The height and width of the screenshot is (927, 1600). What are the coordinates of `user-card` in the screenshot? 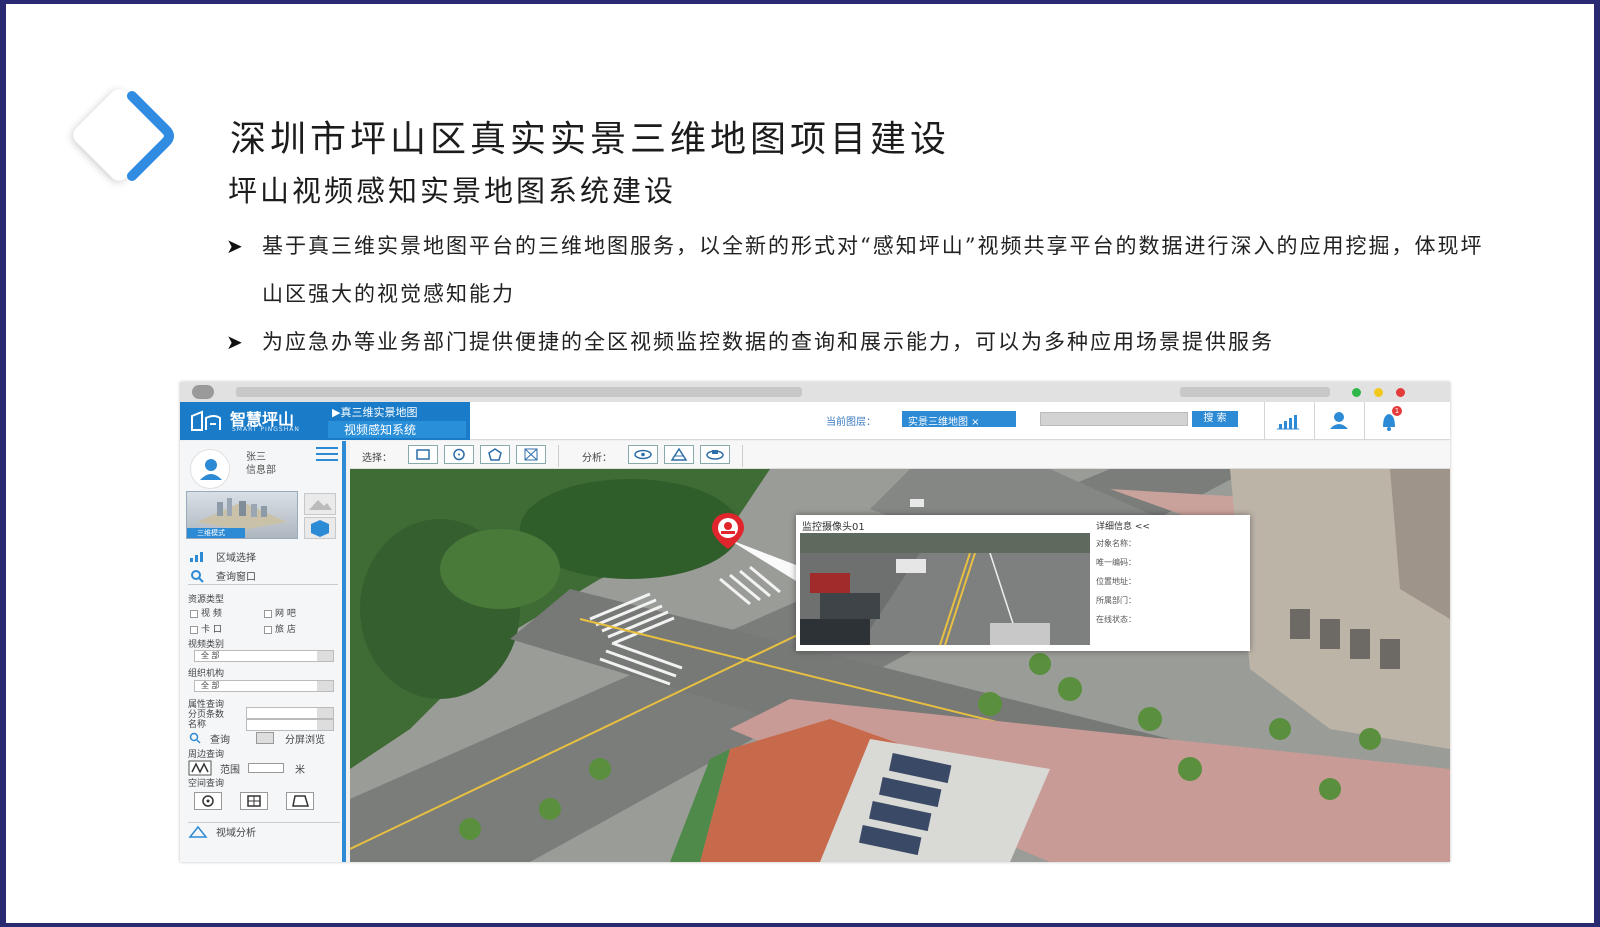 It's located at (213, 469).